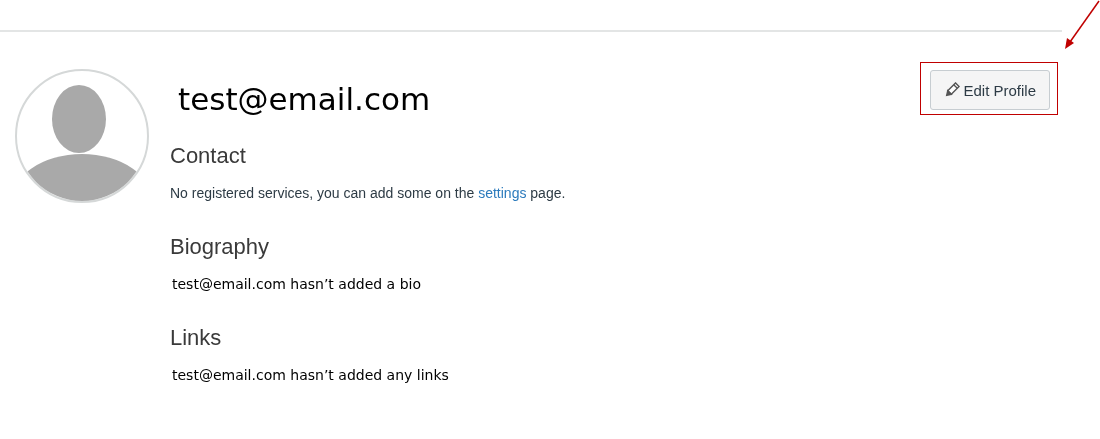  What do you see at coordinates (304, 99) in the screenshot?
I see `profile-name: test@email.com` at bounding box center [304, 99].